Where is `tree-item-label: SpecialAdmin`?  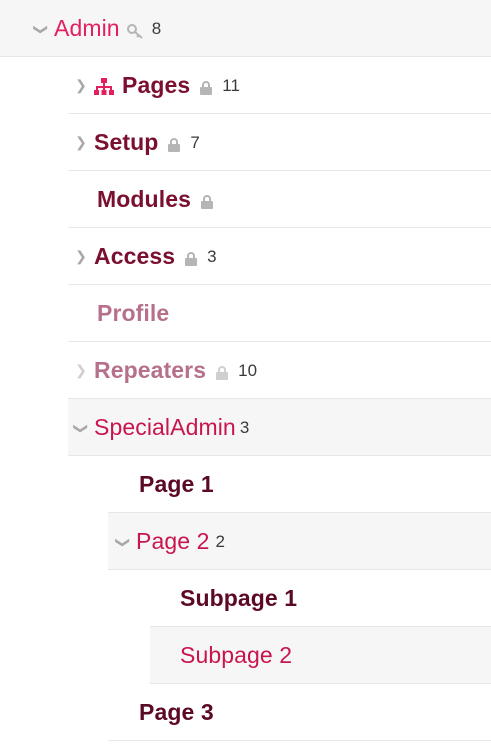 tree-item-label: SpecialAdmin is located at coordinates (165, 427).